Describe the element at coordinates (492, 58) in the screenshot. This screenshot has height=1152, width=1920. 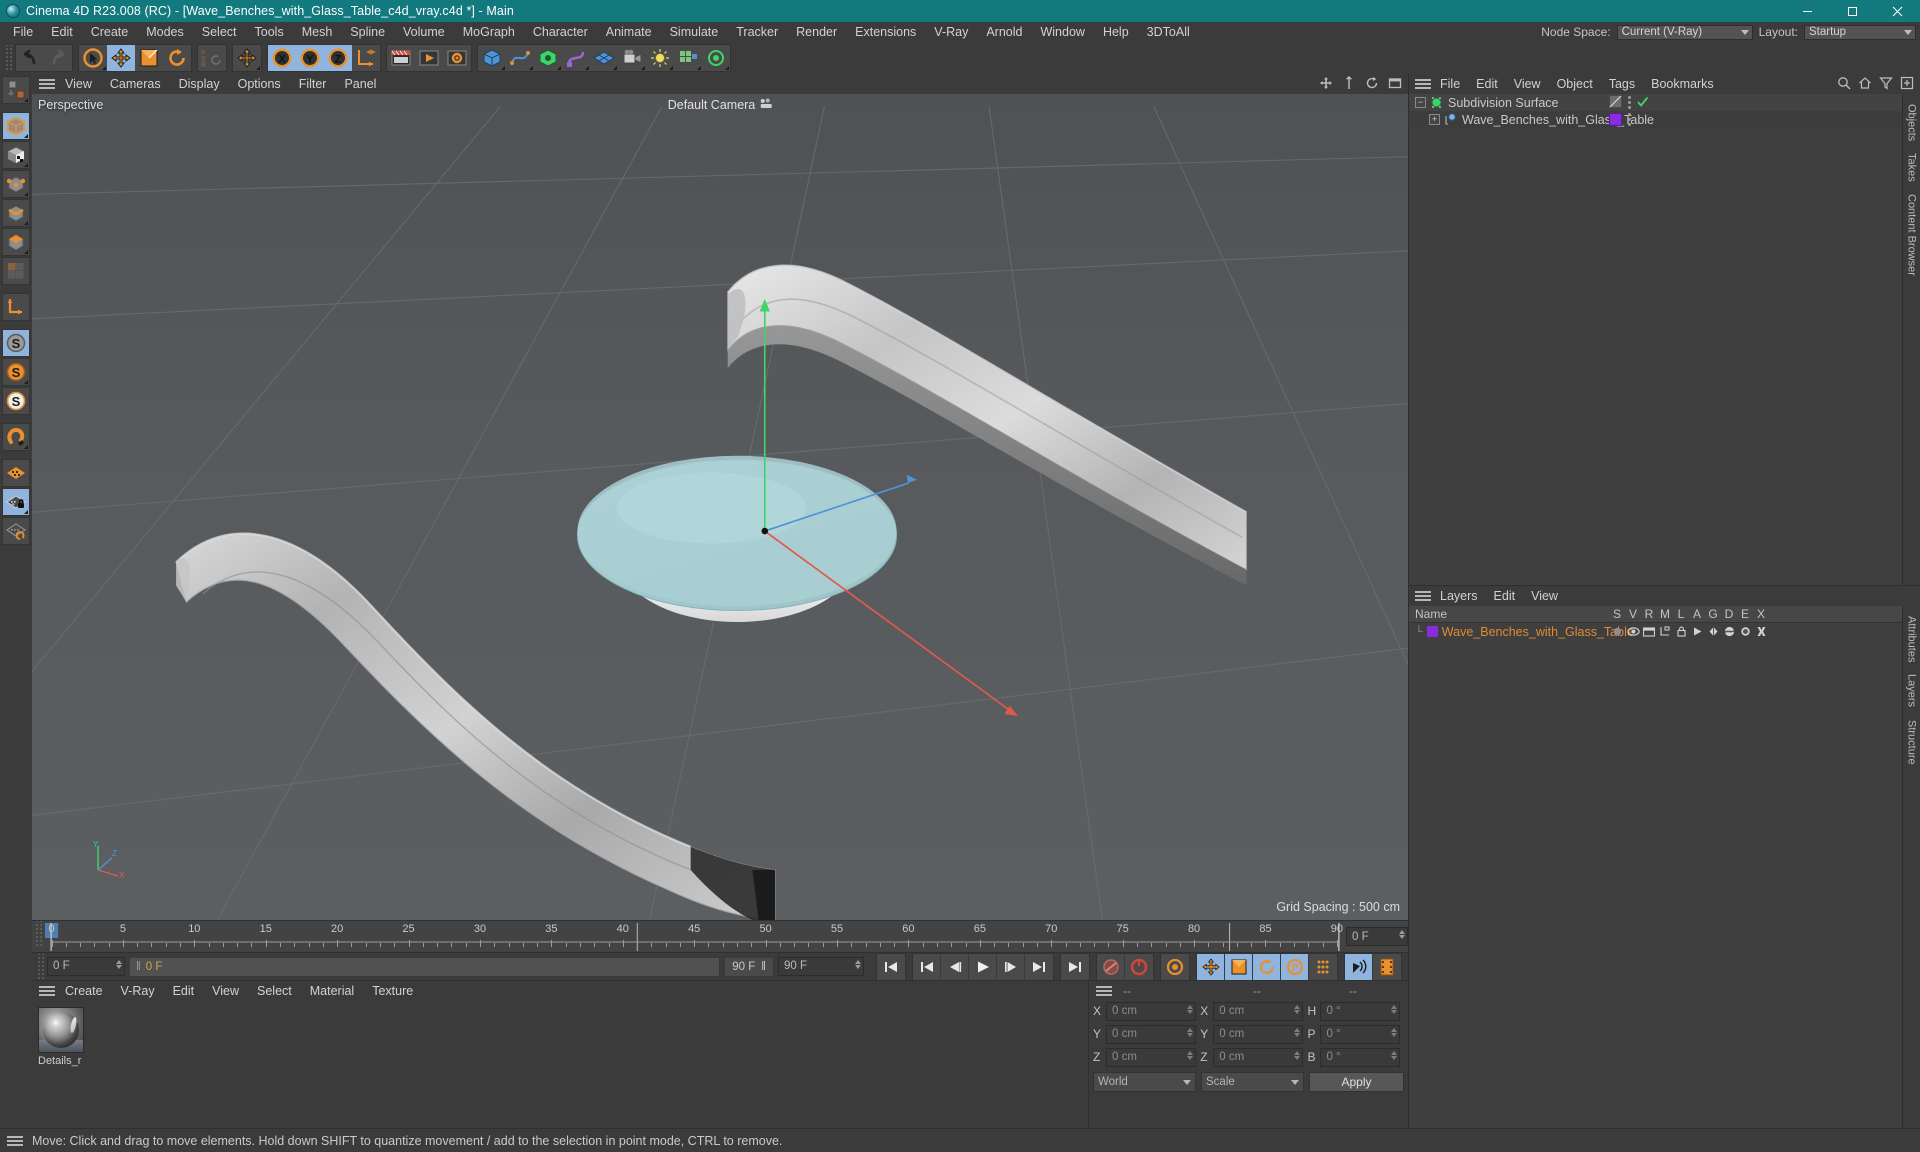
I see `add-cube-button` at that location.